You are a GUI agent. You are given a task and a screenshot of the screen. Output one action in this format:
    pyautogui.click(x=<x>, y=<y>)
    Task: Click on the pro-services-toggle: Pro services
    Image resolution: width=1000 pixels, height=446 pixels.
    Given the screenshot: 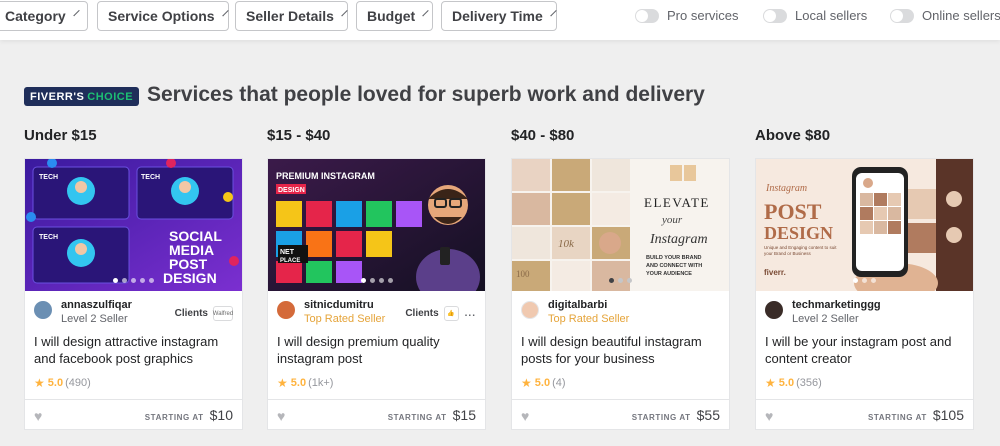 What is the action you would take?
    pyautogui.click(x=687, y=15)
    